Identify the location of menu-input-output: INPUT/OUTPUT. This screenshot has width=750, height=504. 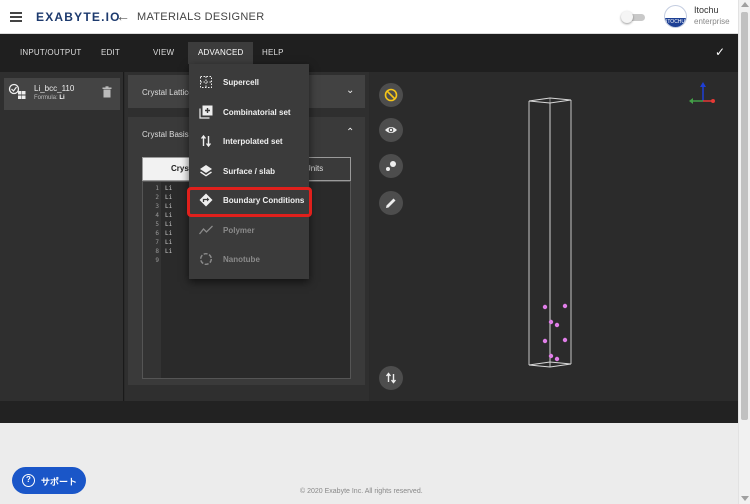
(51, 52).